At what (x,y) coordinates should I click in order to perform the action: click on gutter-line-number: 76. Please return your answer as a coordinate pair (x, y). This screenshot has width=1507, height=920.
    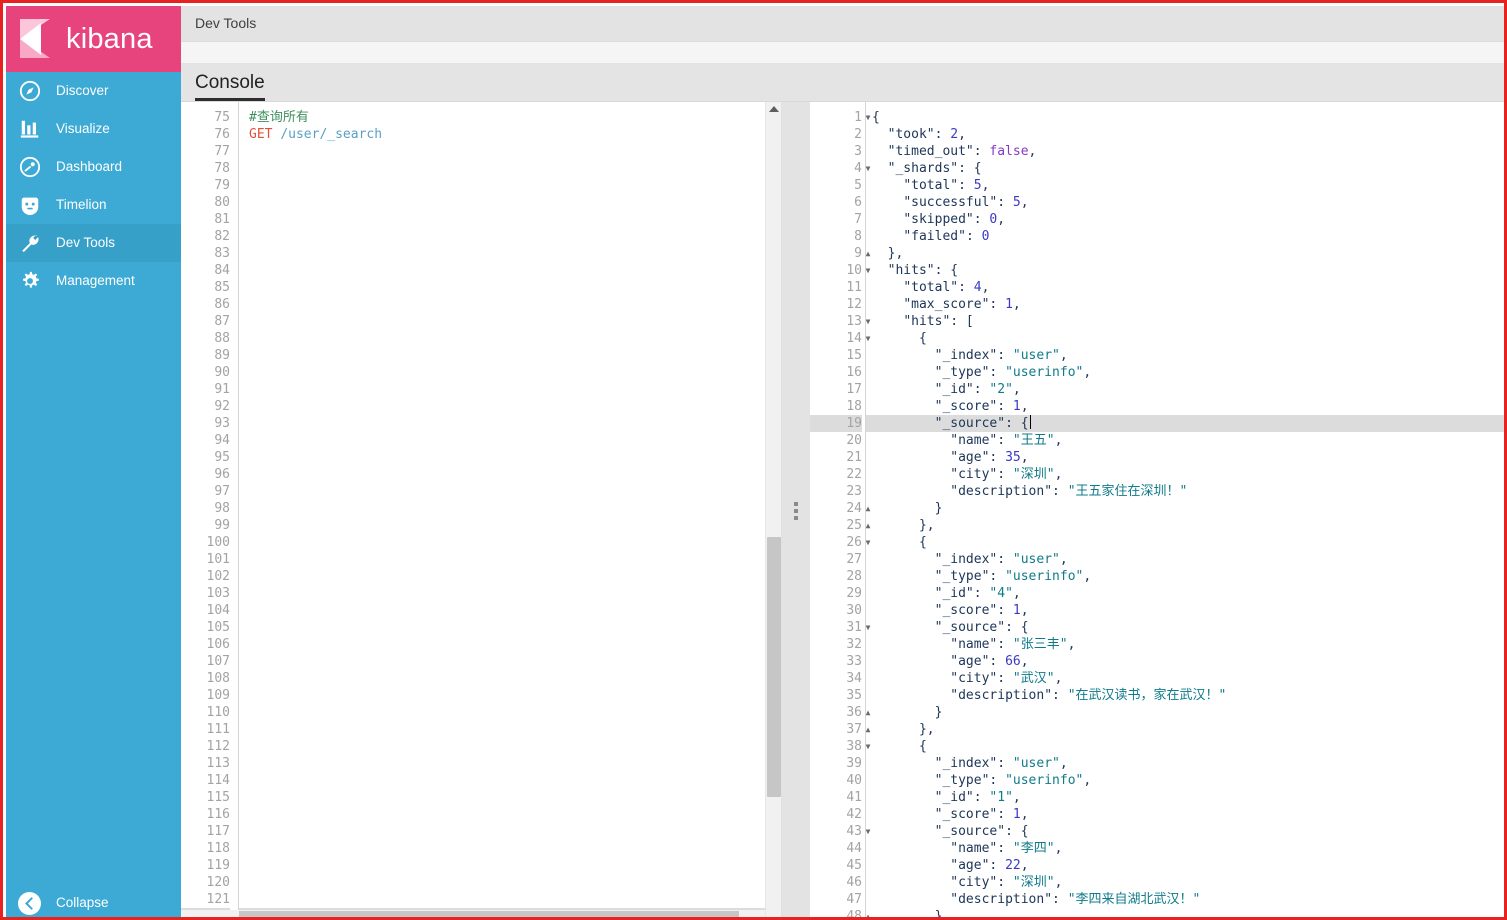
    Looking at the image, I should click on (205, 134).